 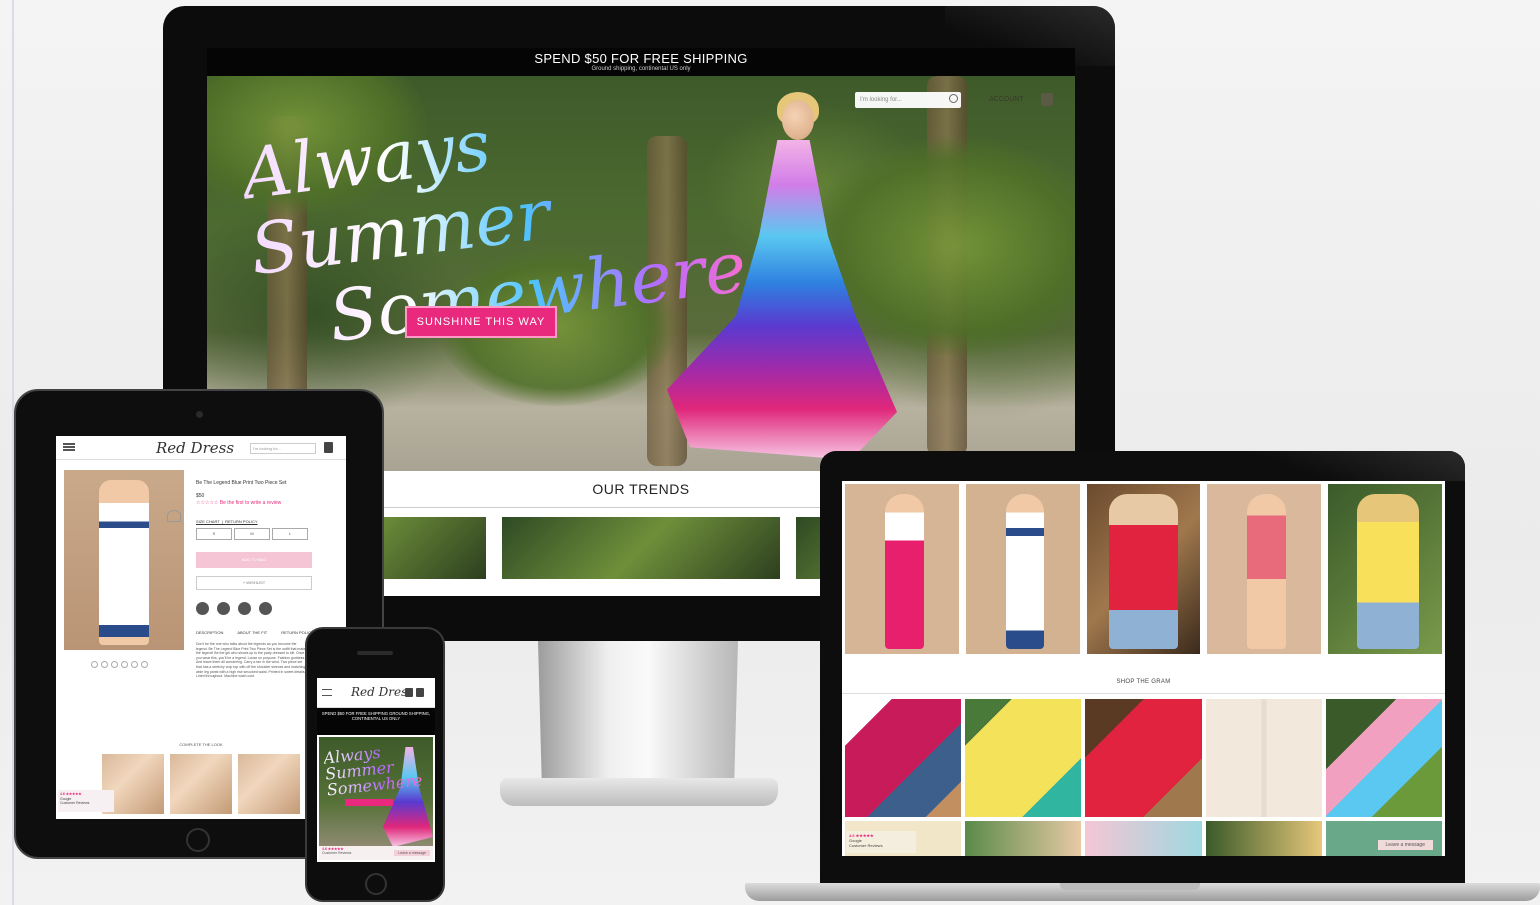 I want to click on shop-the-gram-title: SHOP THE GRAM, so click(x=1143, y=682).